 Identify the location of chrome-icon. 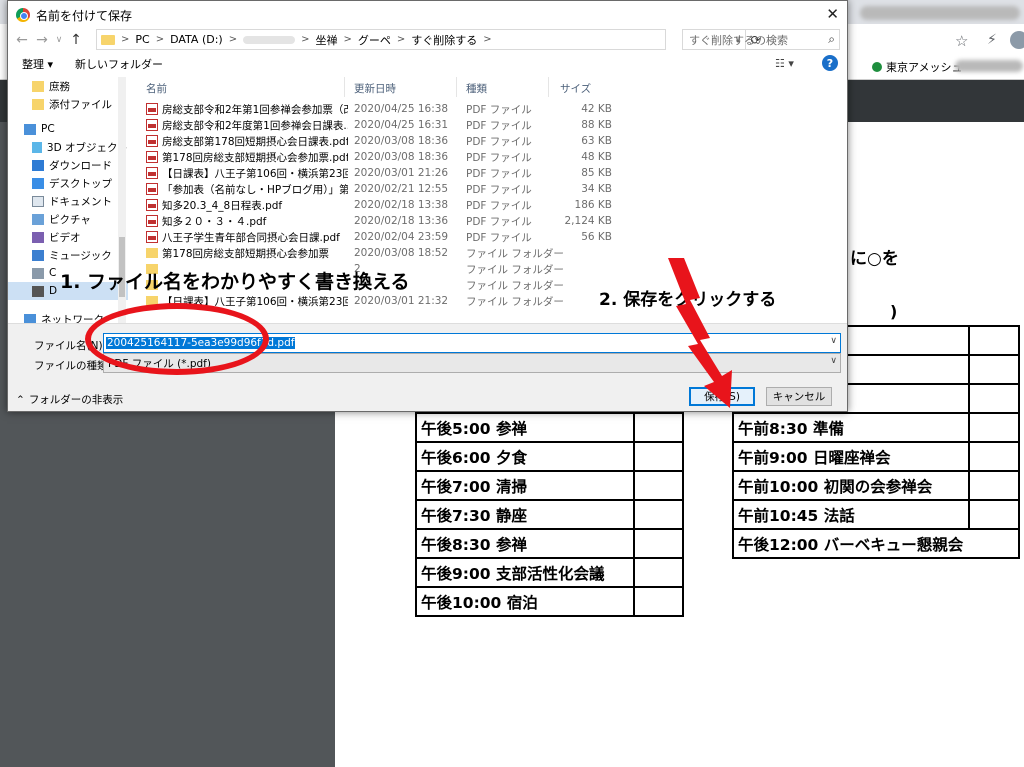
(23, 15).